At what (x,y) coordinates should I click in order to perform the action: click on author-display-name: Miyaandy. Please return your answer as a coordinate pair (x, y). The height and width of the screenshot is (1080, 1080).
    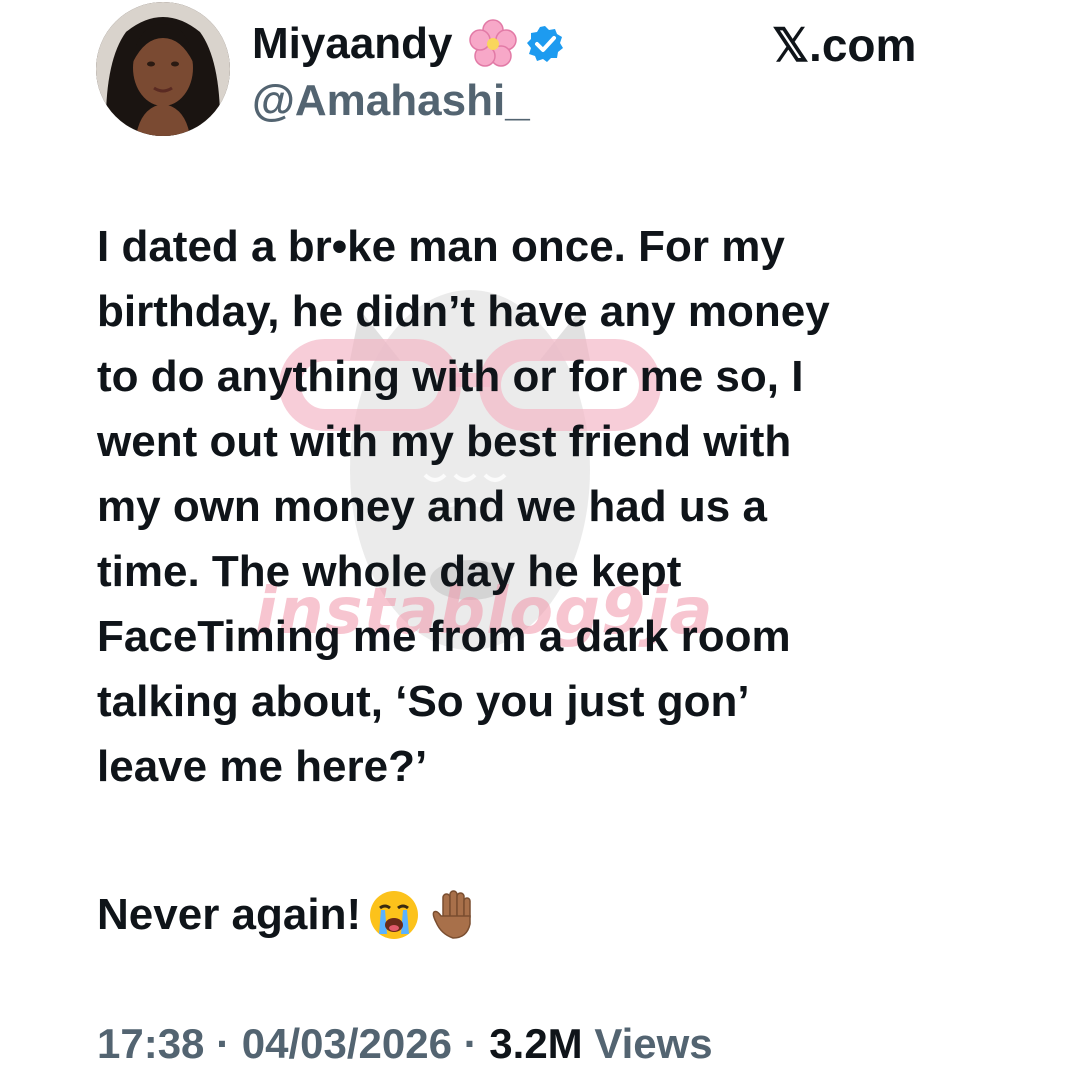
    Looking at the image, I should click on (352, 44).